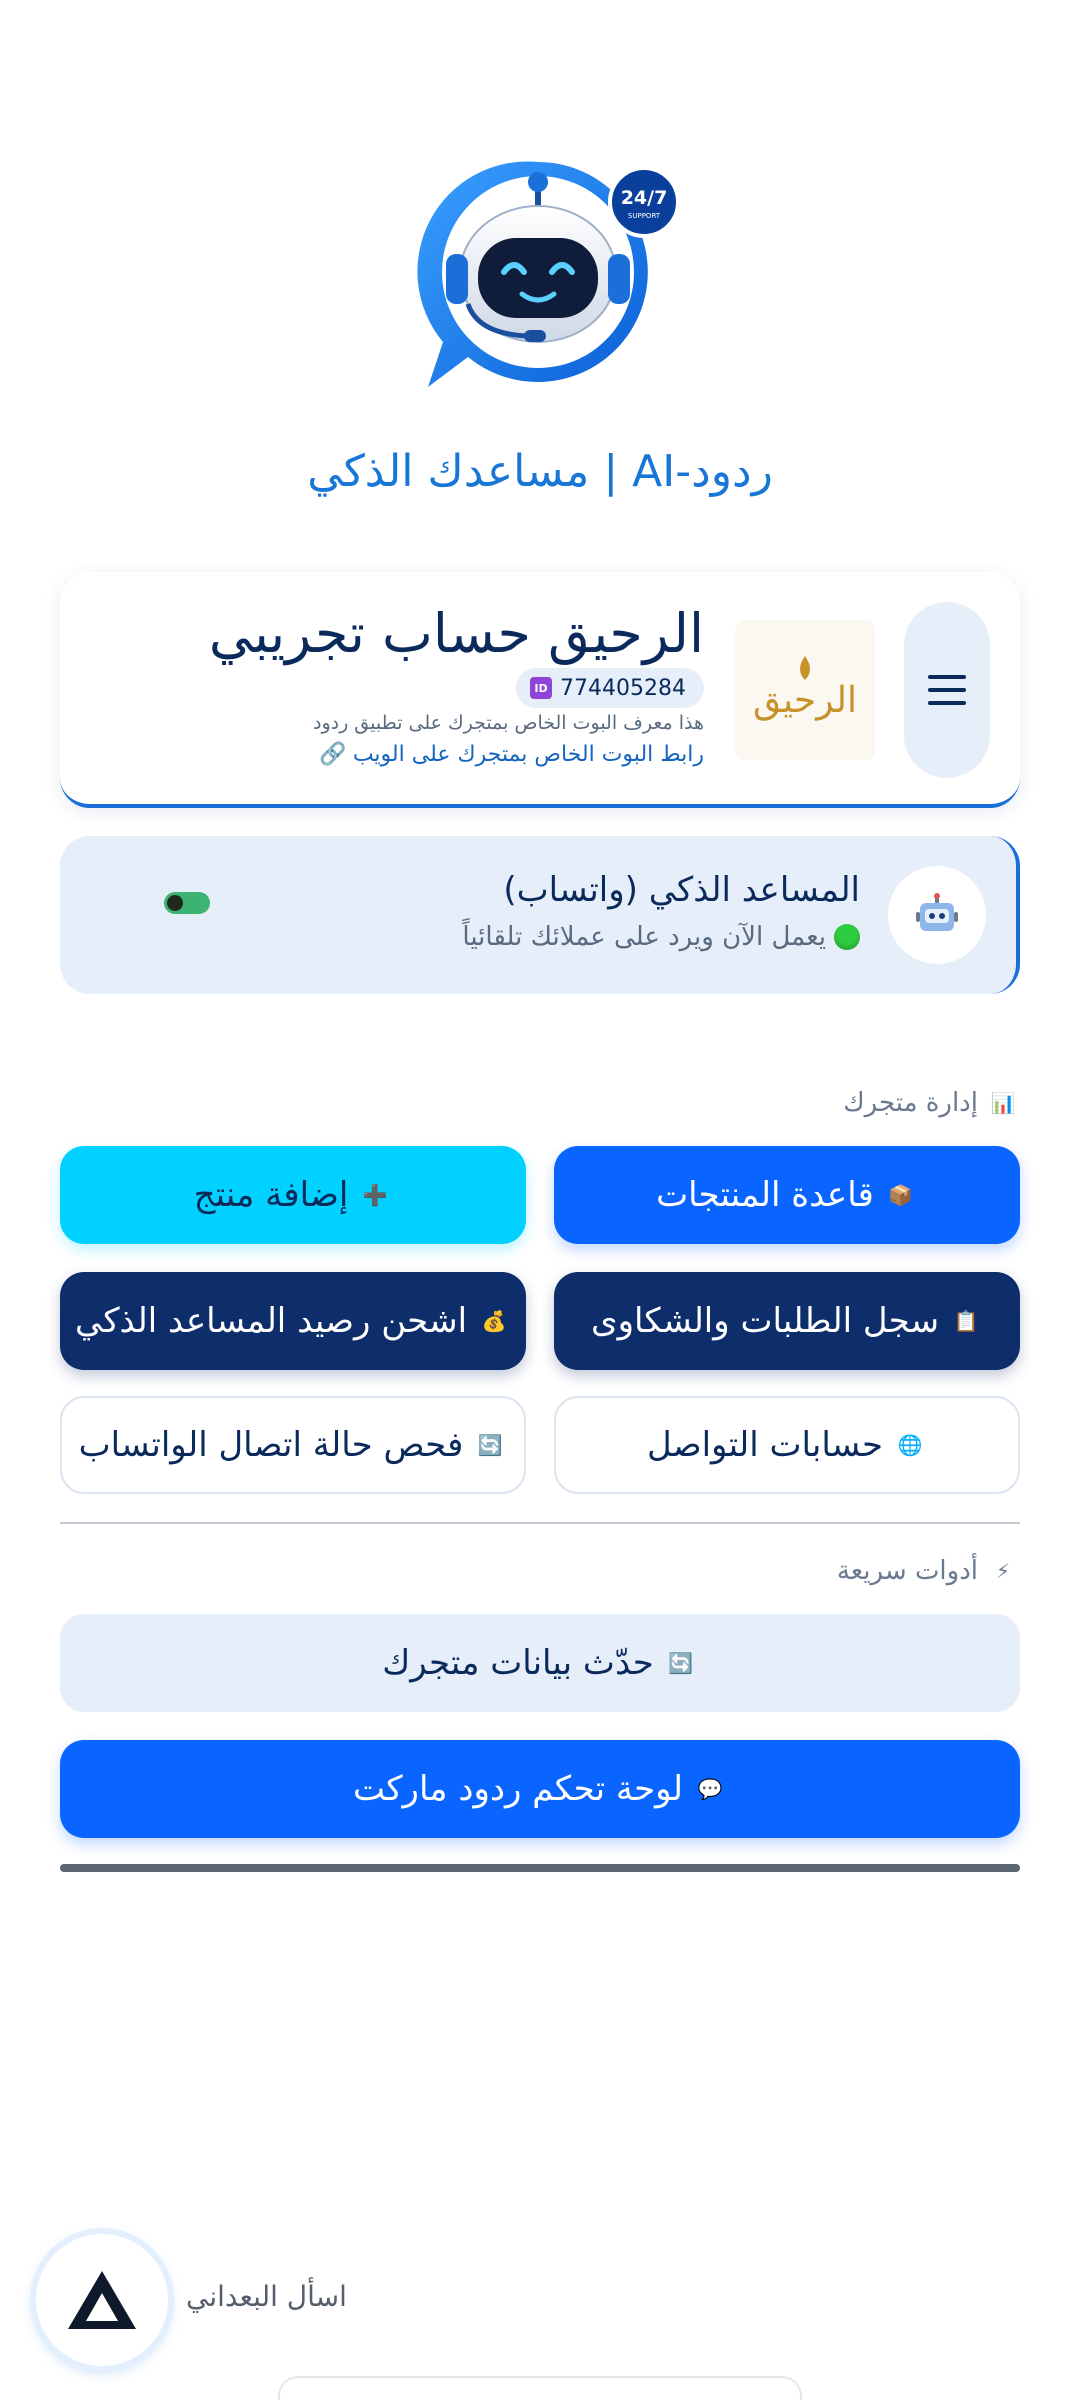 The width and height of the screenshot is (1080, 2400). What do you see at coordinates (765, 1321) in the screenshot?
I see `orders-label: سجل الطلبات والشكاوى` at bounding box center [765, 1321].